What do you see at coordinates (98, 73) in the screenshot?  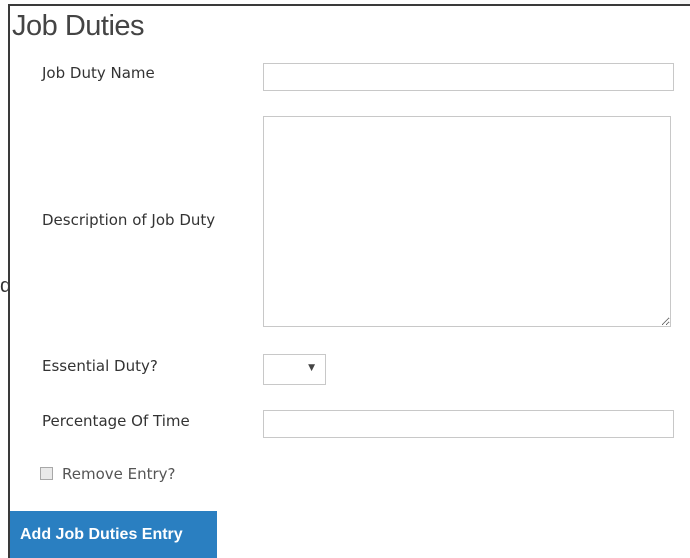 I see `job-duty-name-label: Job Duty Name` at bounding box center [98, 73].